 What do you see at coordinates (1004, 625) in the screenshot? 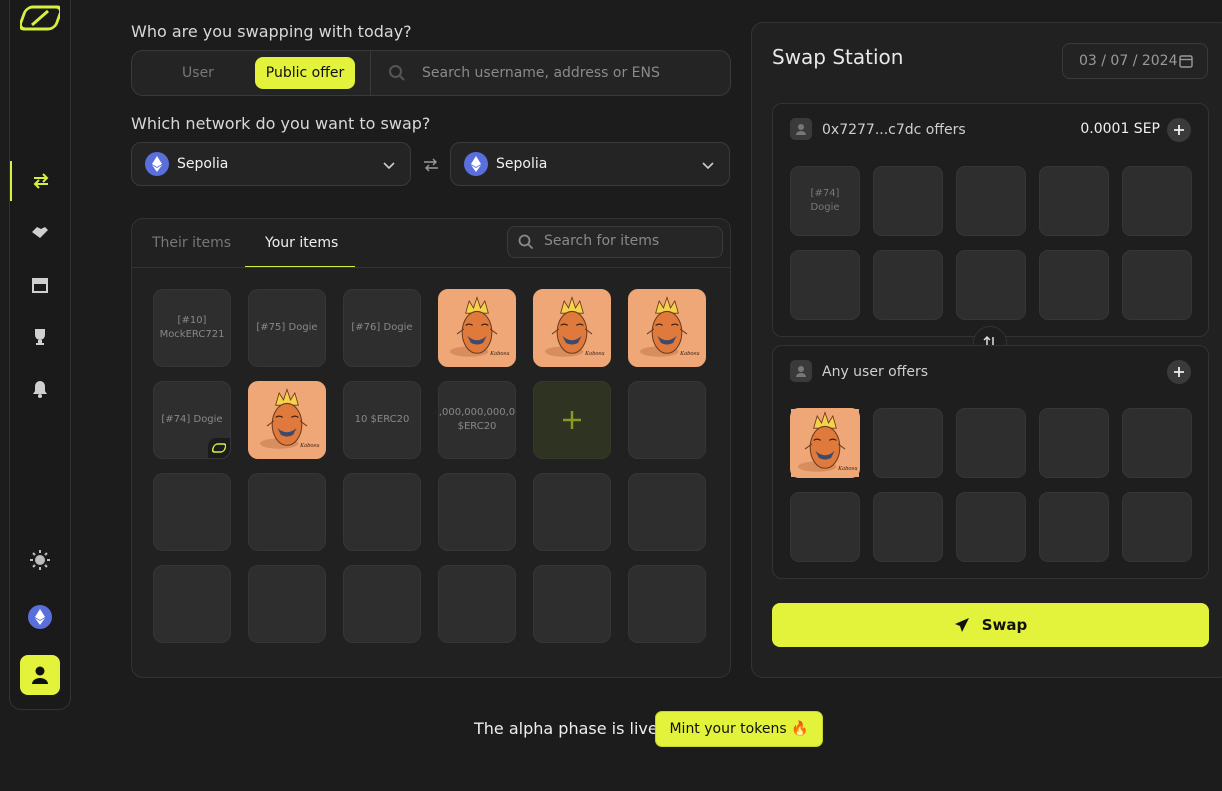
I see `swap-button-label: Swap` at bounding box center [1004, 625].